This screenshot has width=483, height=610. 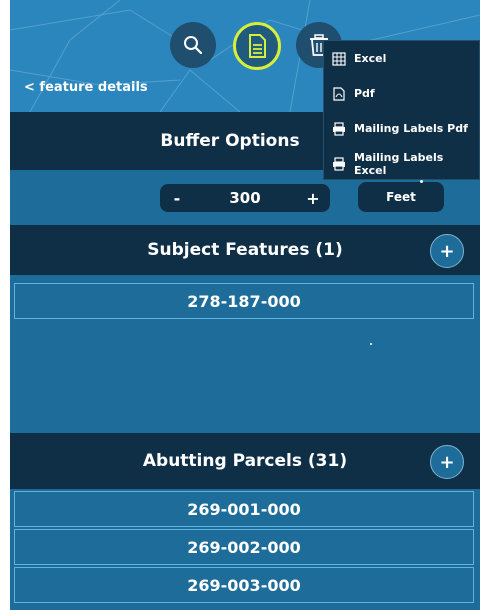 I want to click on subject-features-title: Subject Features (1), so click(x=245, y=250).